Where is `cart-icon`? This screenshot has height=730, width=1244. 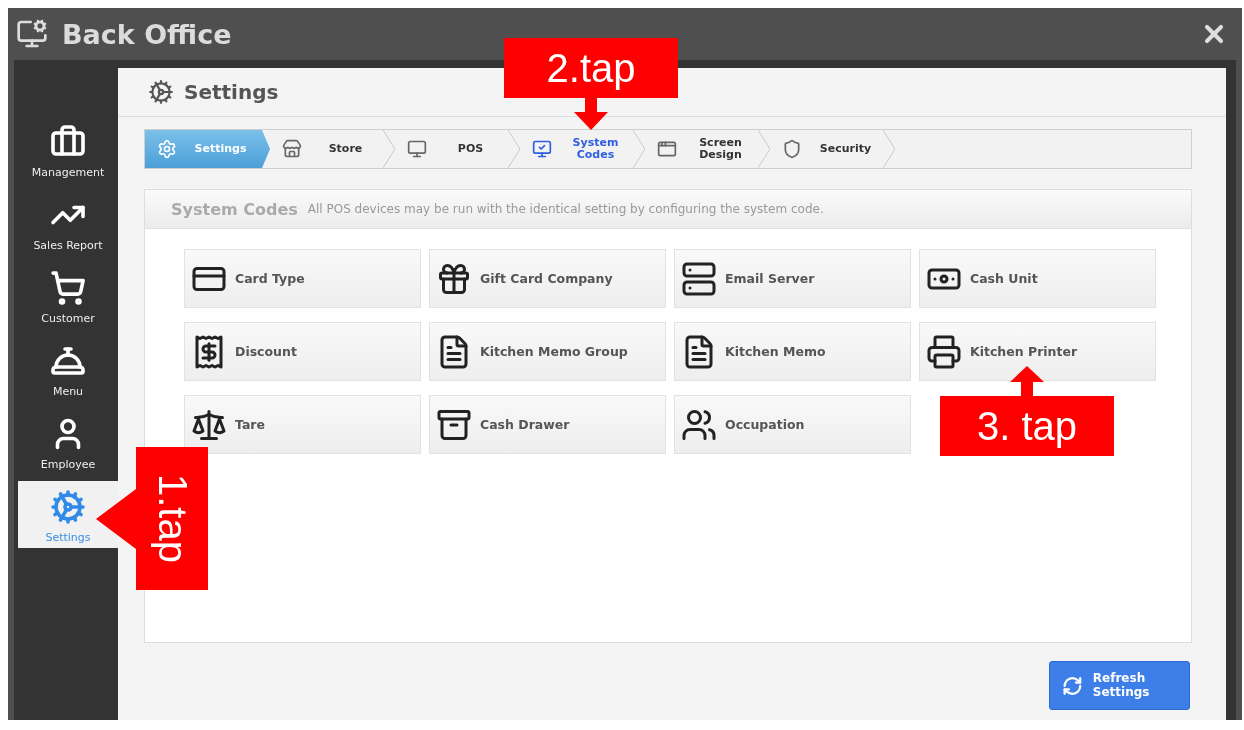
cart-icon is located at coordinates (68, 288).